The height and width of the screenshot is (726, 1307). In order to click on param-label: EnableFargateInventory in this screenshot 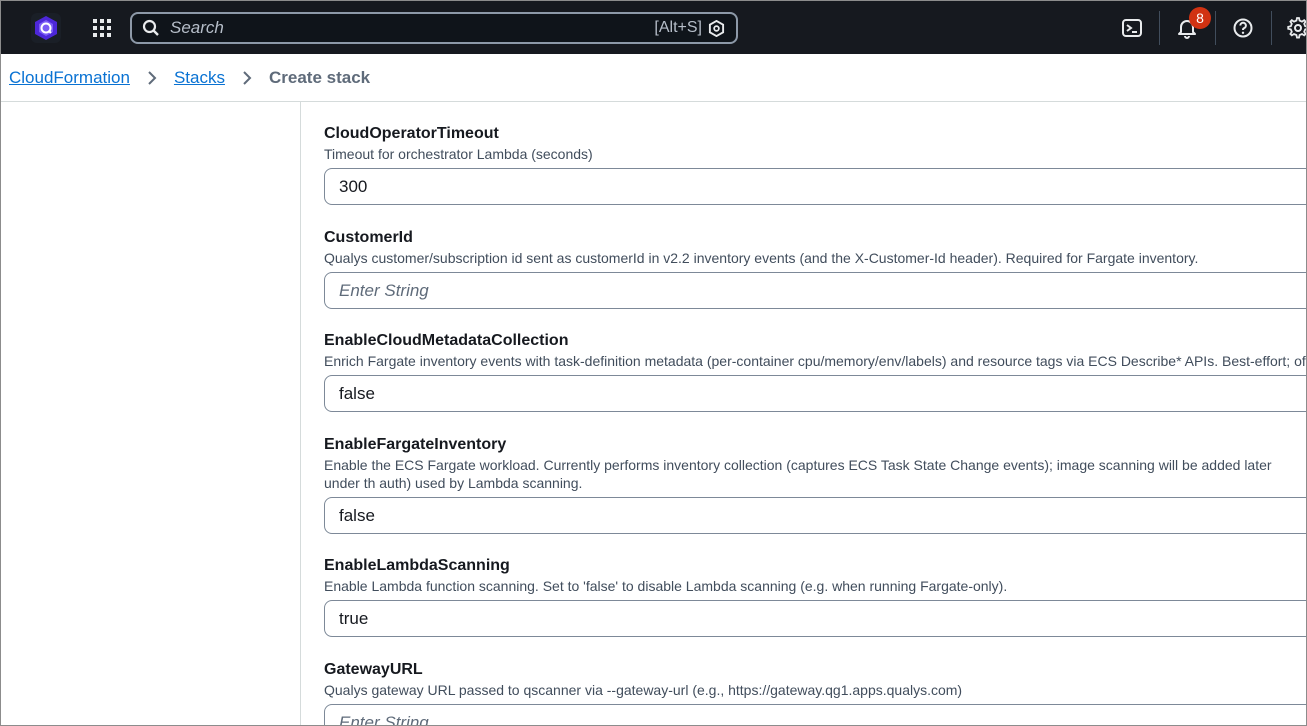, I will do `click(415, 444)`.